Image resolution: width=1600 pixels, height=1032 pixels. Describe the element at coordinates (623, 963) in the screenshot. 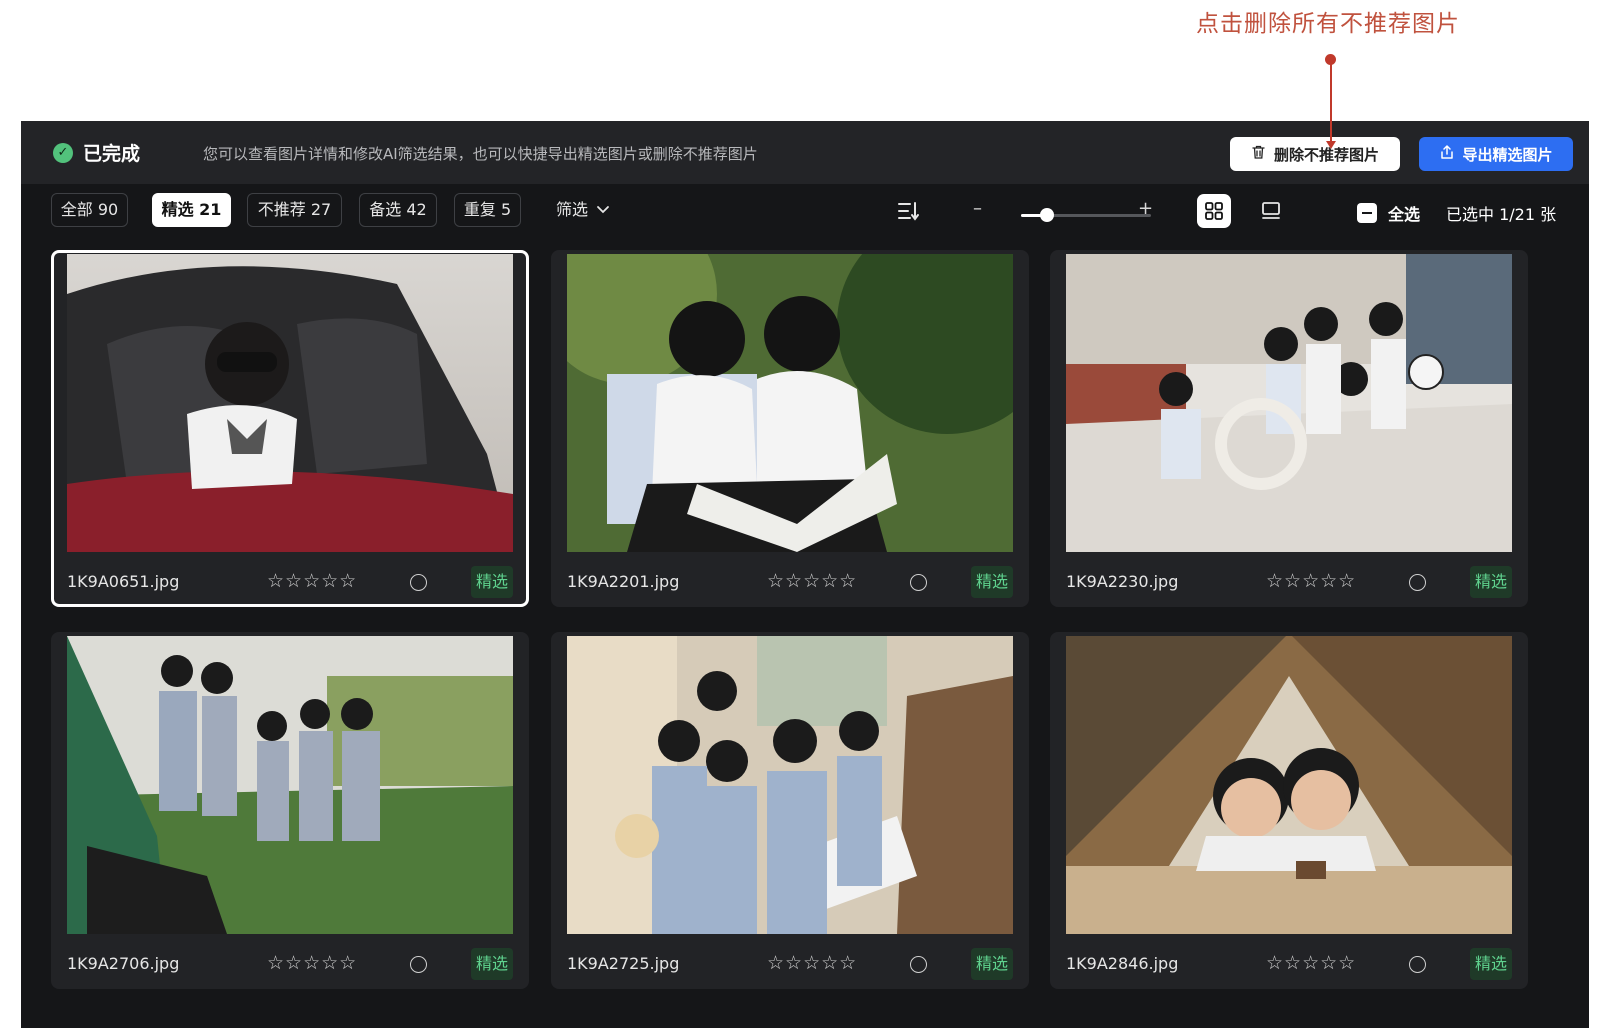

I see `photo-filename: 1K9A2725.jpg` at that location.